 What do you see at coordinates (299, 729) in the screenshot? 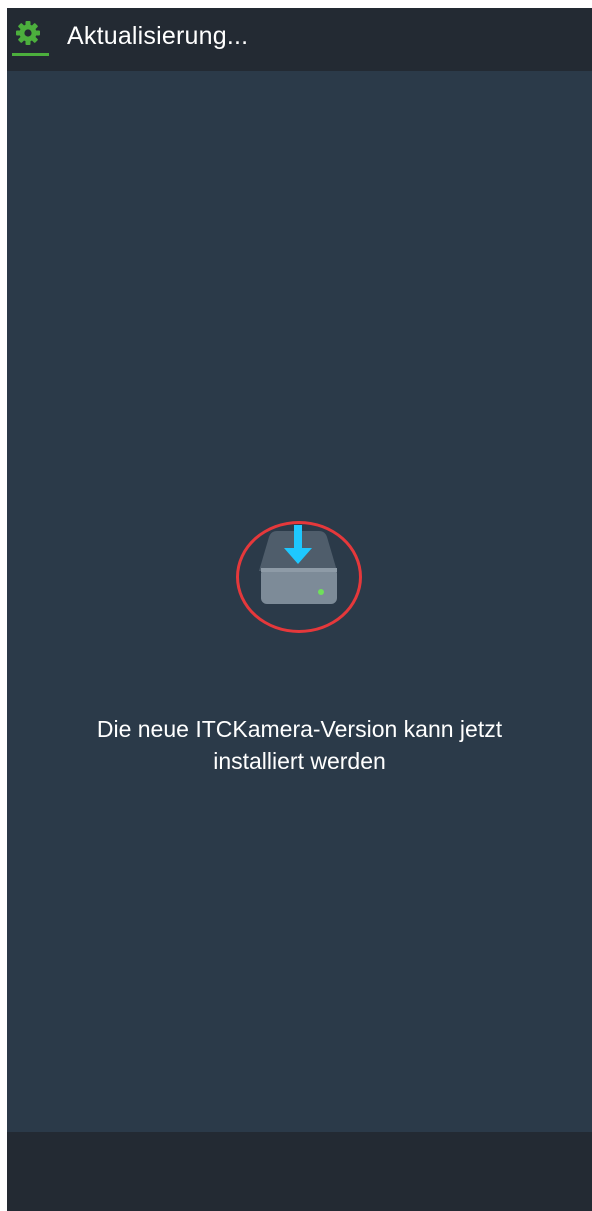
I see `update-message-line-1: Die neue ITCKamera-Version kann jetzt` at bounding box center [299, 729].